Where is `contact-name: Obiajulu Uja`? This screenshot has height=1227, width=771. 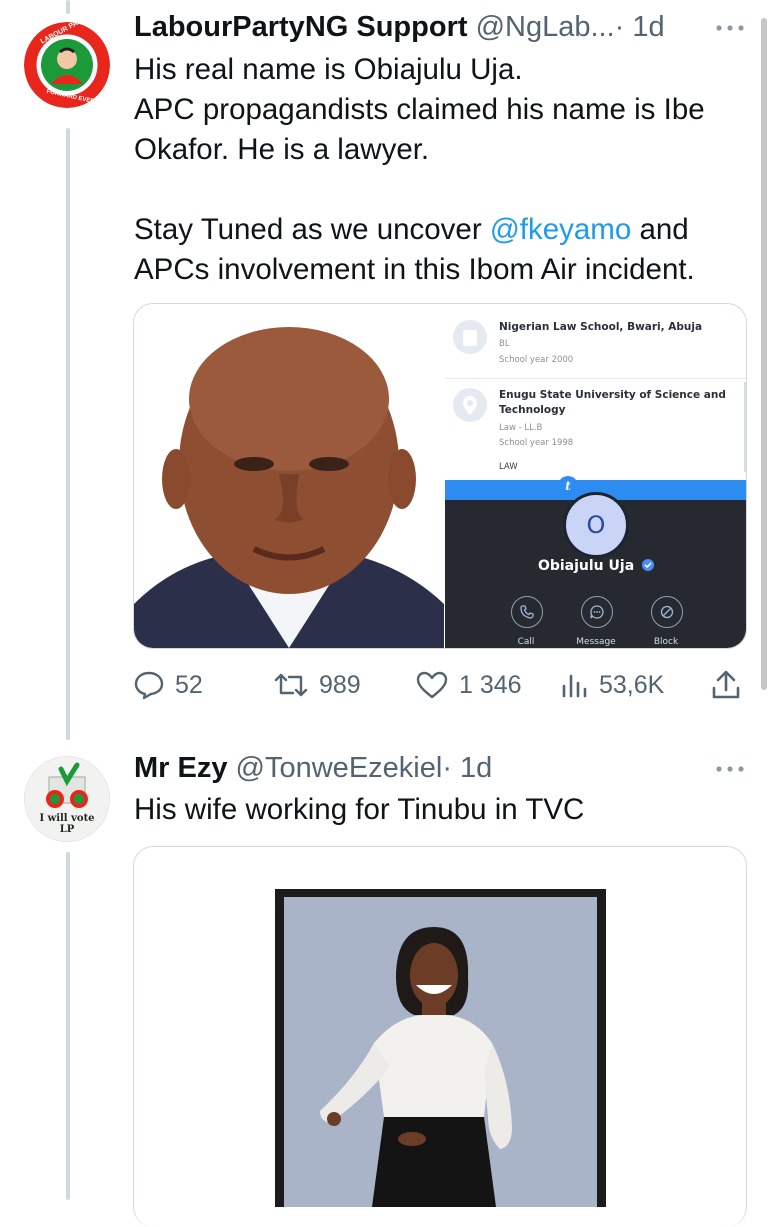 contact-name: Obiajulu Uja is located at coordinates (595, 566).